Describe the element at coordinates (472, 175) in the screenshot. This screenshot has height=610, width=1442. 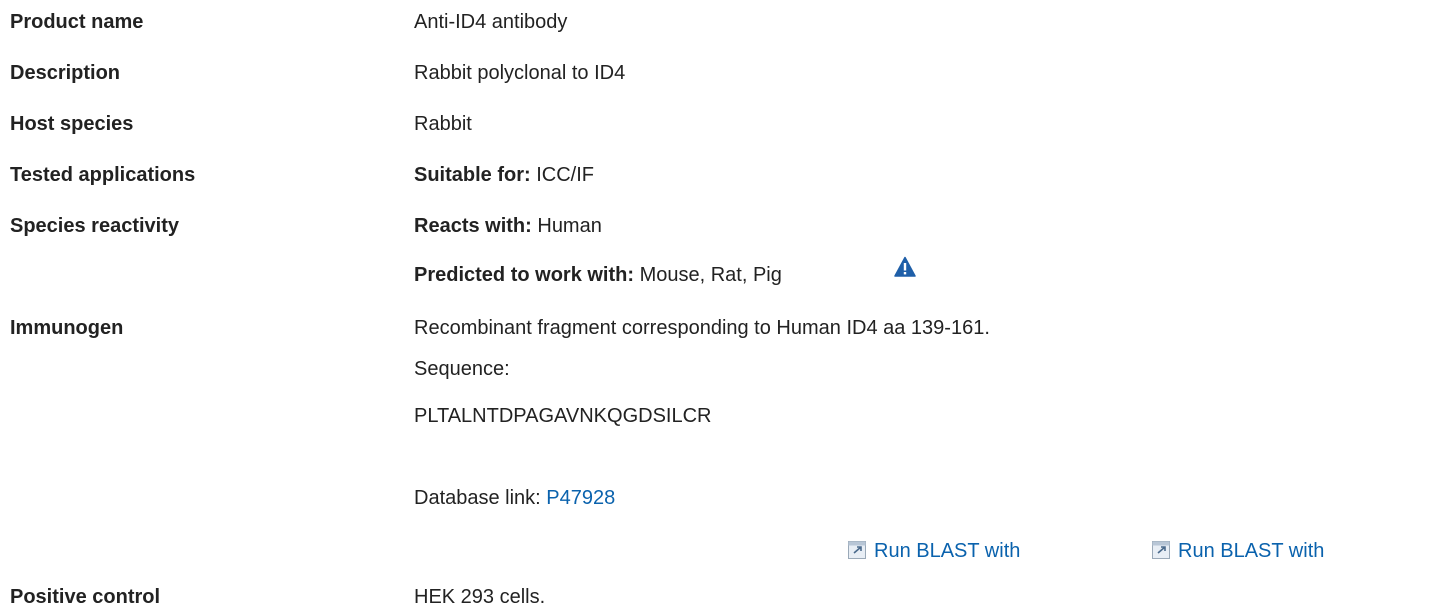
I see `suitable-for-prefix: Suitable for:` at that location.